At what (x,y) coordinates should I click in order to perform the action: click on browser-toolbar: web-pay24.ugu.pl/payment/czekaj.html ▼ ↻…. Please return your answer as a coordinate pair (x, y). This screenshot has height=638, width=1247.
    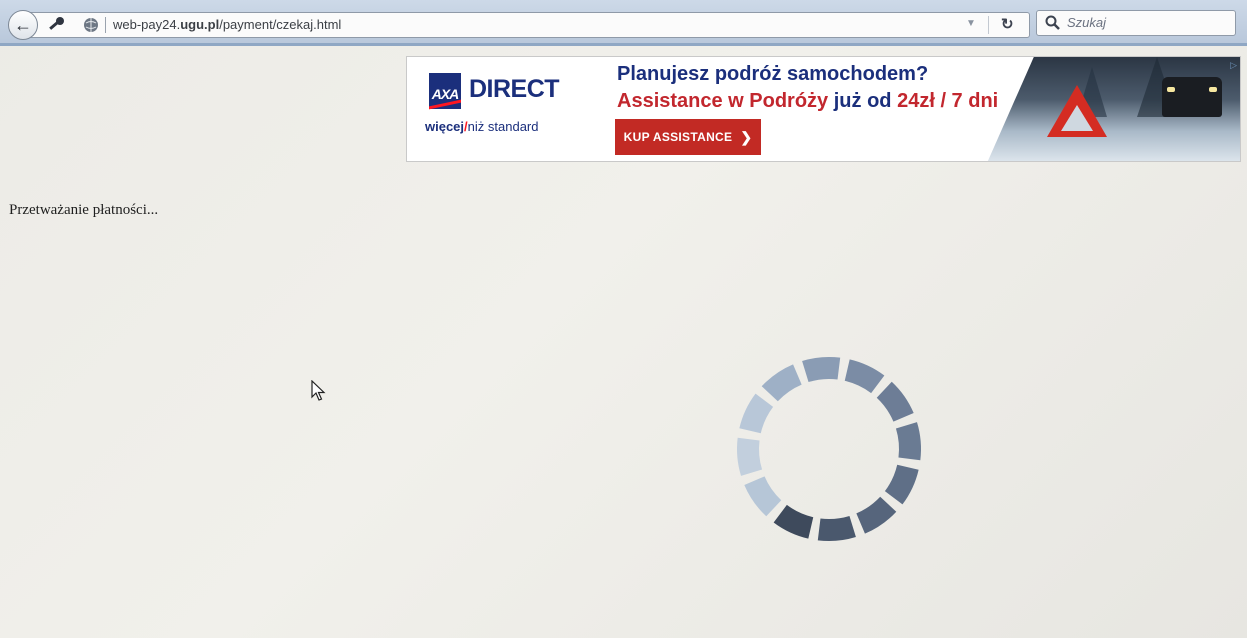
    Looking at the image, I should click on (623, 23).